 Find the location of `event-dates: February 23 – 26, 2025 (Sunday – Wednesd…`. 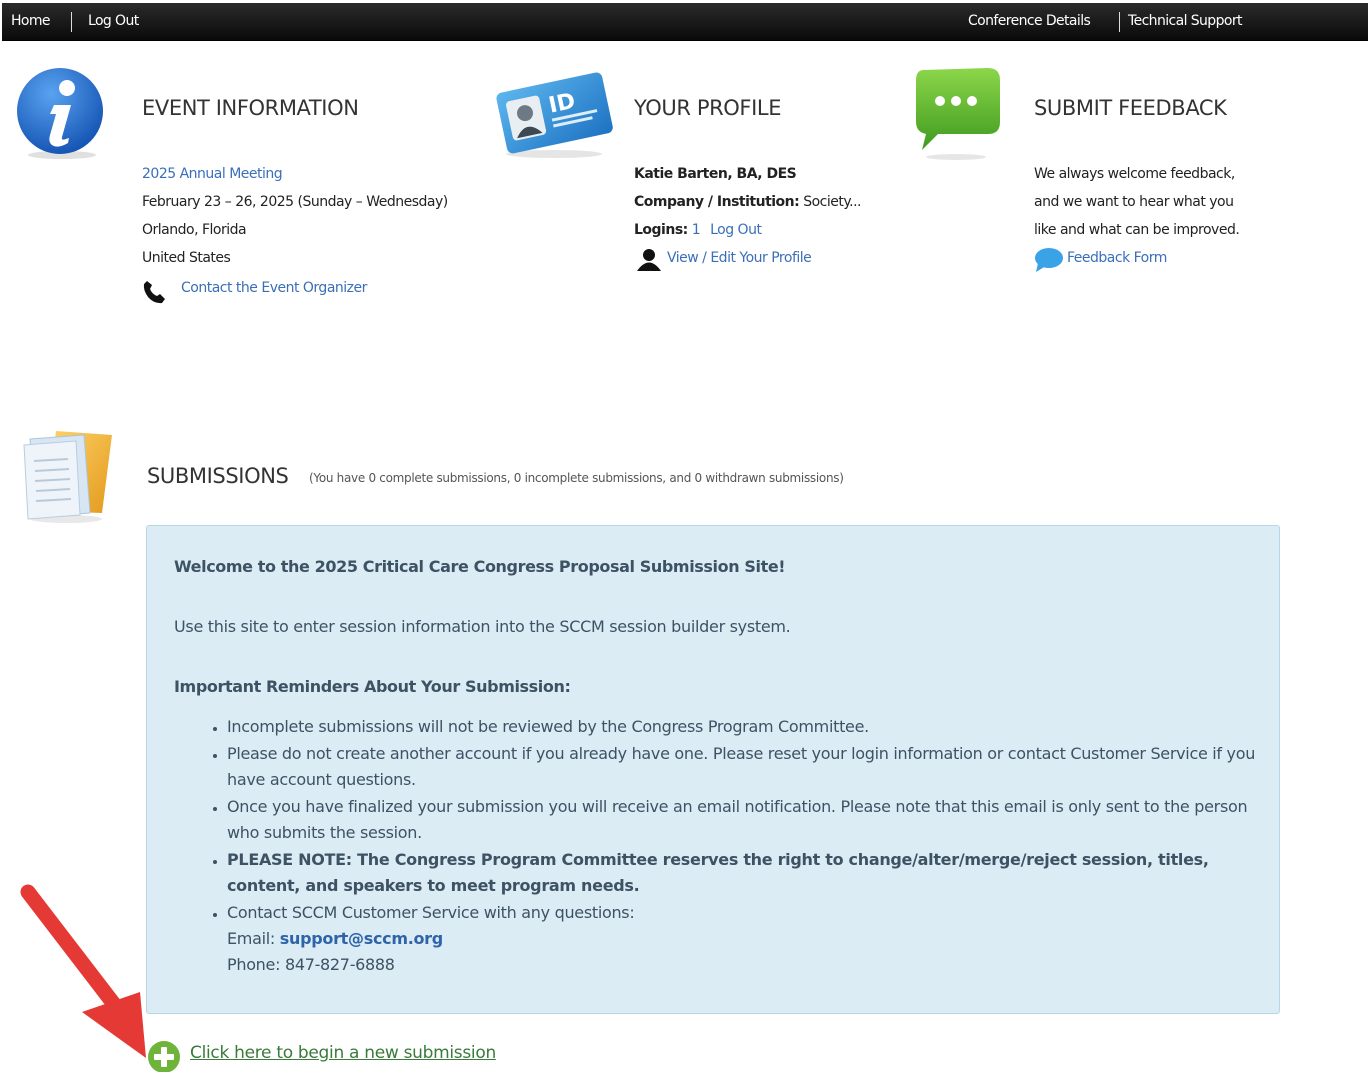

event-dates: February 23 – 26, 2025 (Sunday – Wednesd… is located at coordinates (295, 202).